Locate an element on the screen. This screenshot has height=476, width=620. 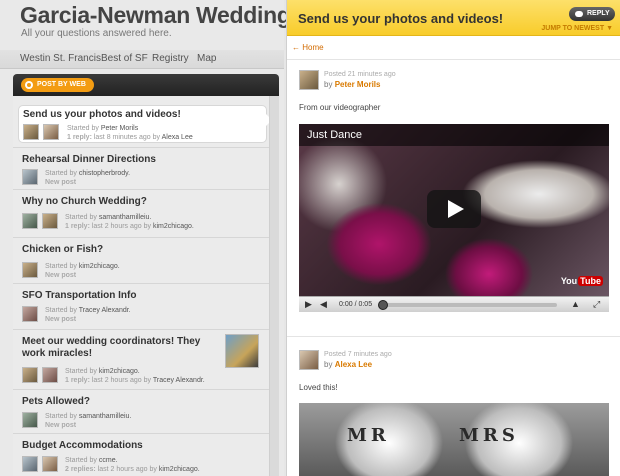
jump-to-newest-link: JUMP TO NEWEST ▼ is located at coordinates (577, 28).